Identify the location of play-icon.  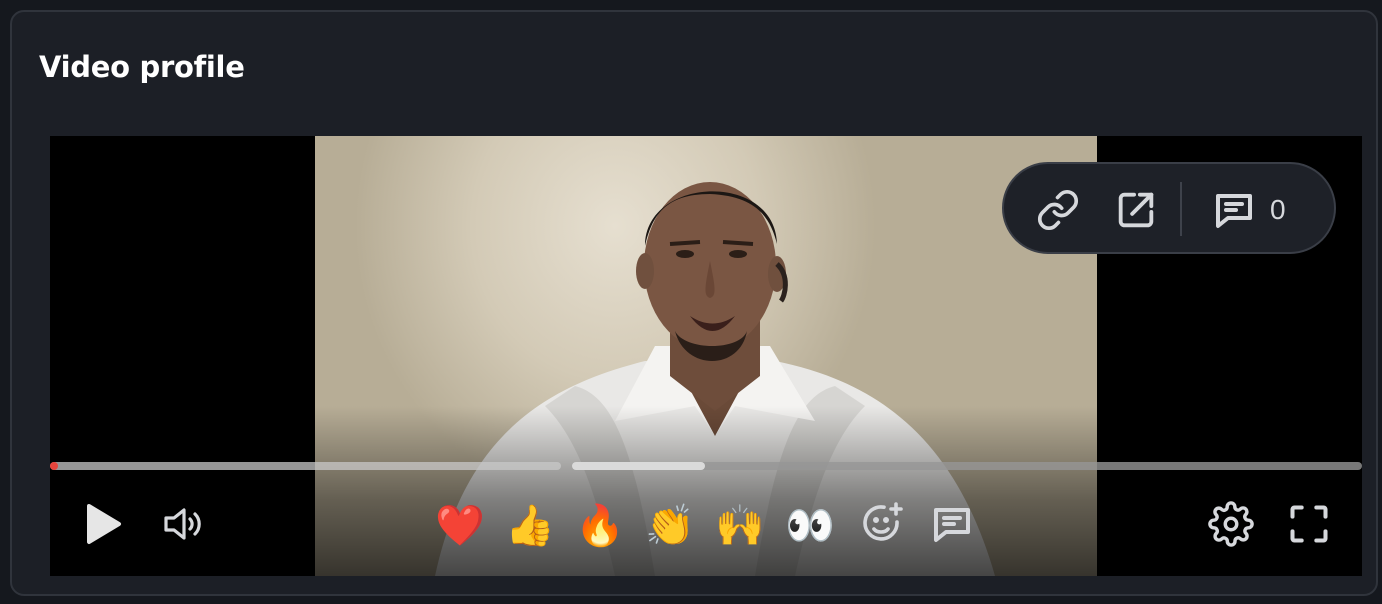
(104, 524).